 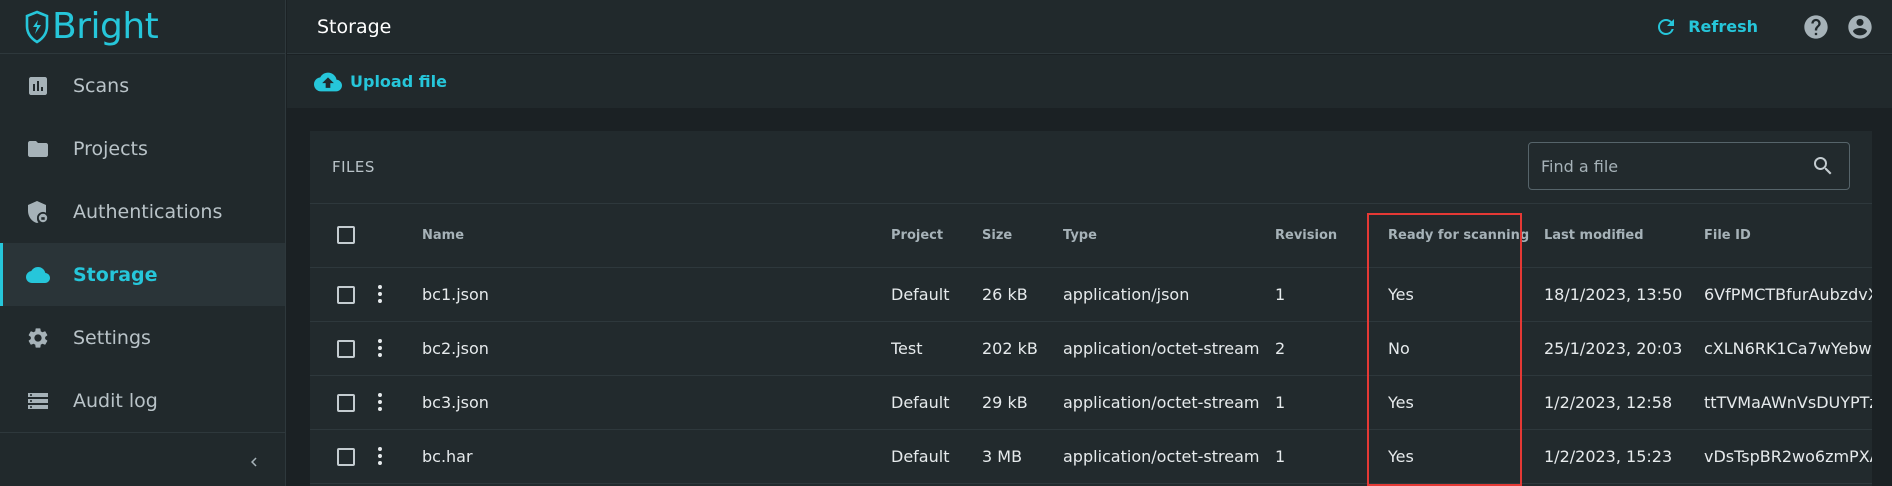 I want to click on column-header-file-id: File ID, so click(x=1788, y=235).